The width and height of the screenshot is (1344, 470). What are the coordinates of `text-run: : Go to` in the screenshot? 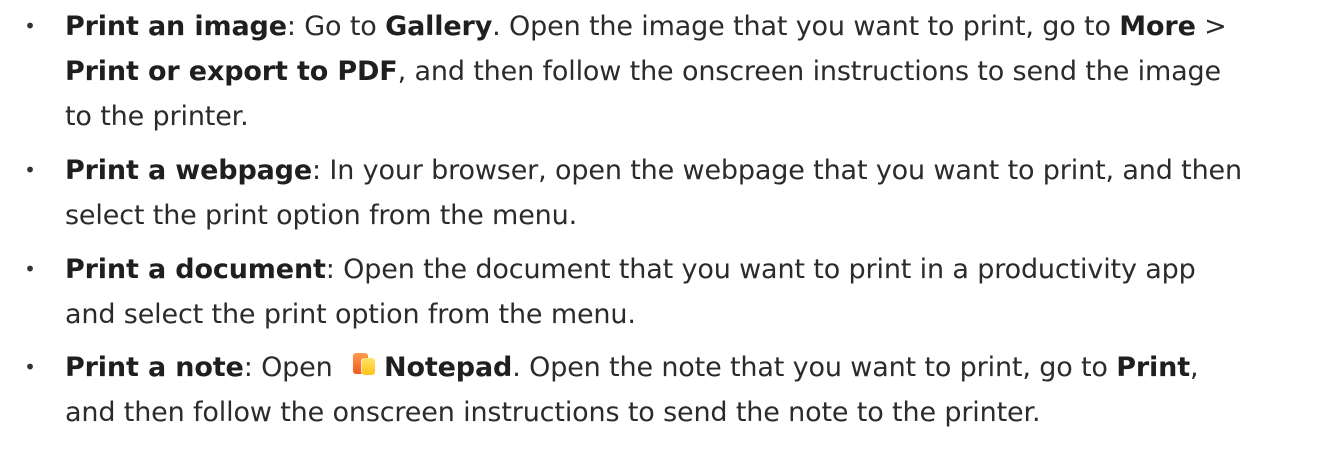 It's located at (336, 26).